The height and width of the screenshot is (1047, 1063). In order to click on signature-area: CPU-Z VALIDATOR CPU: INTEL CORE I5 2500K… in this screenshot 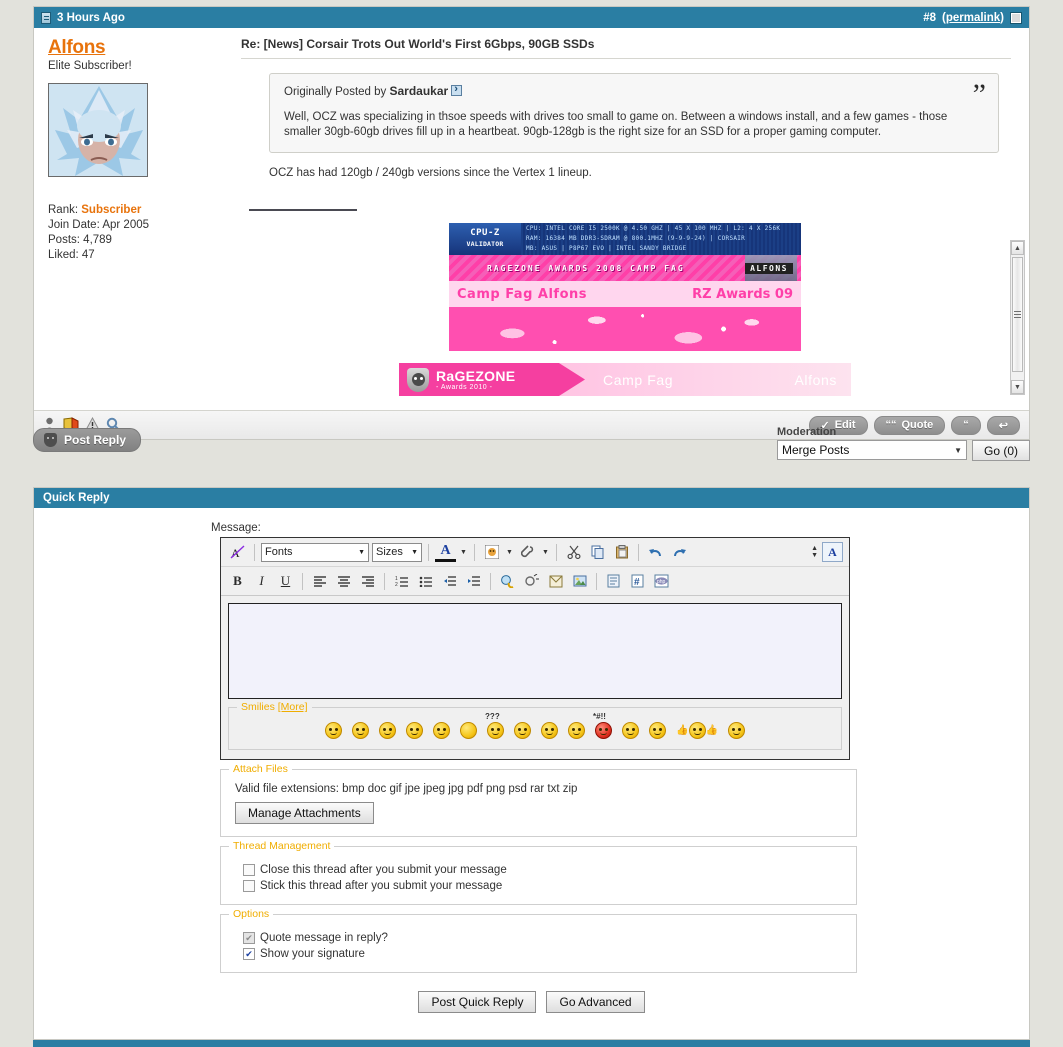, I will do `click(625, 316)`.